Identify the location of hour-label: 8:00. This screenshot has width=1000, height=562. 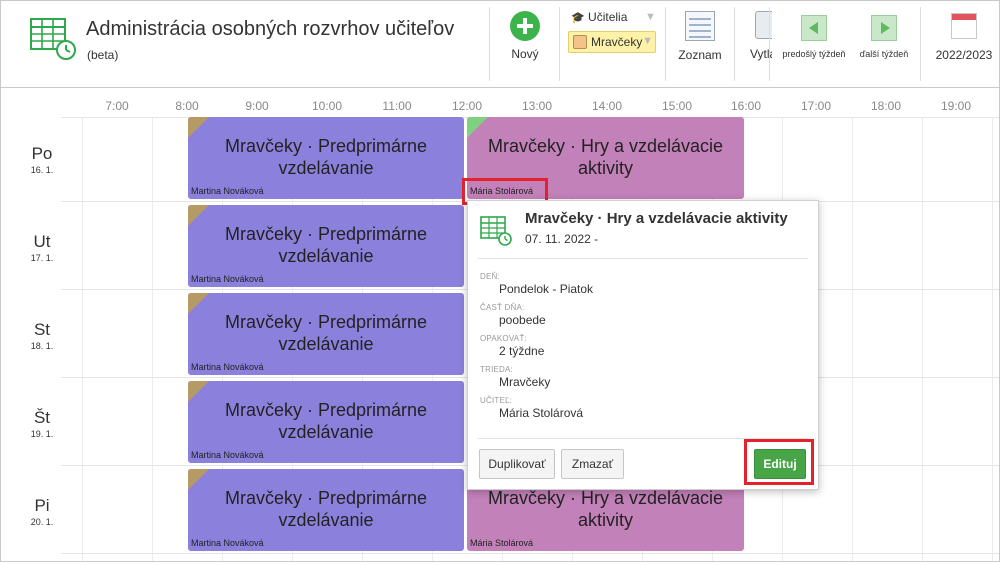
(187, 106).